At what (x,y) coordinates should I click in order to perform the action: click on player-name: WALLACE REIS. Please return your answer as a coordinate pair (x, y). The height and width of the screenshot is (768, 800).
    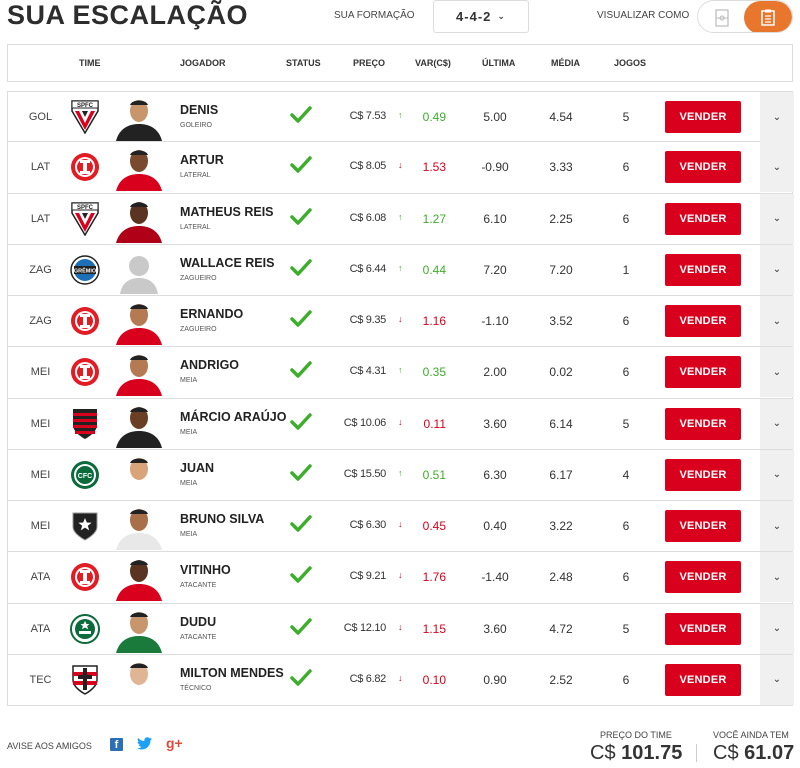
    Looking at the image, I should click on (235, 263).